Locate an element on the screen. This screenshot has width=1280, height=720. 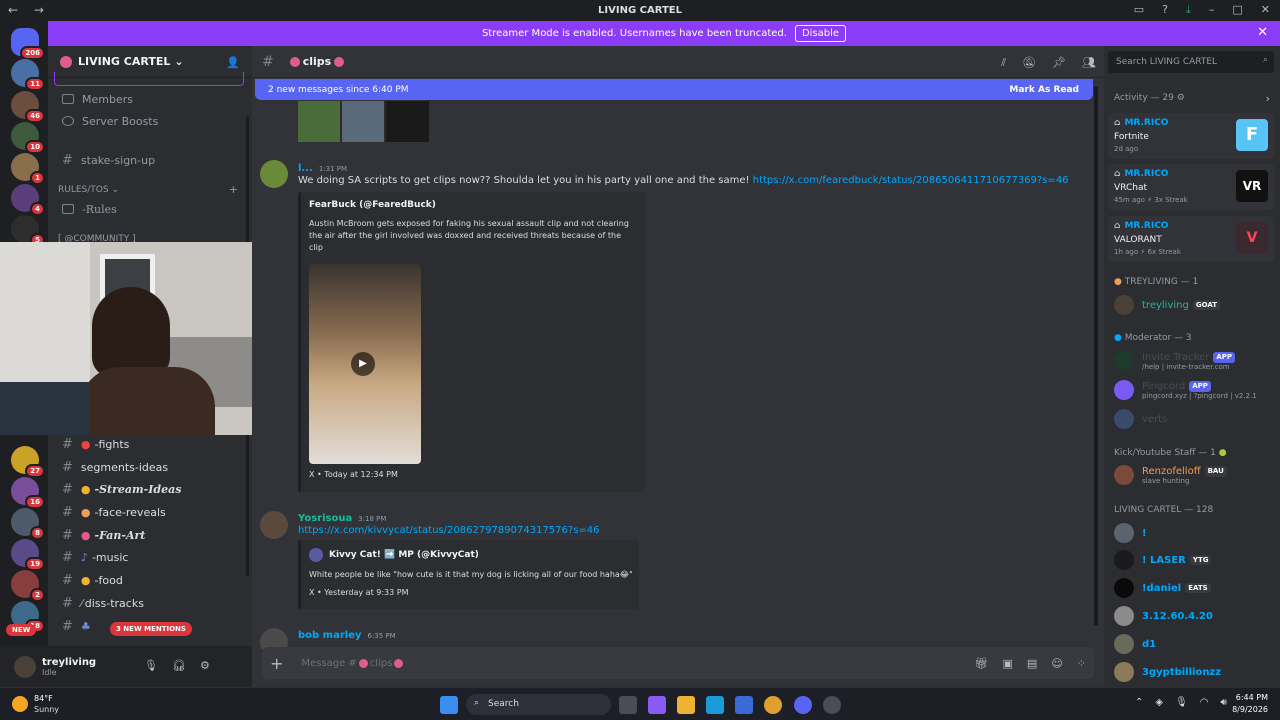
mark-as-read-button: Mark As Read is located at coordinates (1044, 90).